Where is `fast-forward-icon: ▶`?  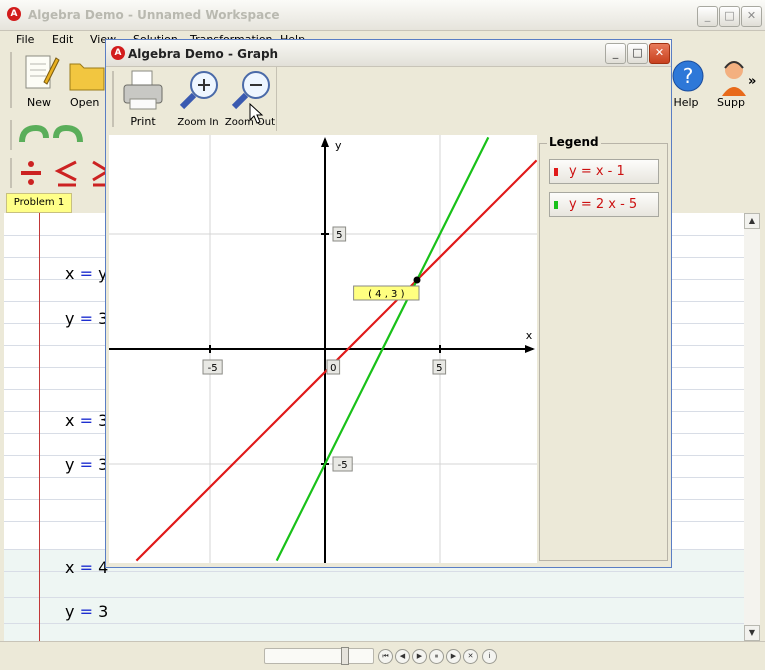 fast-forward-icon: ▶ is located at coordinates (453, 656).